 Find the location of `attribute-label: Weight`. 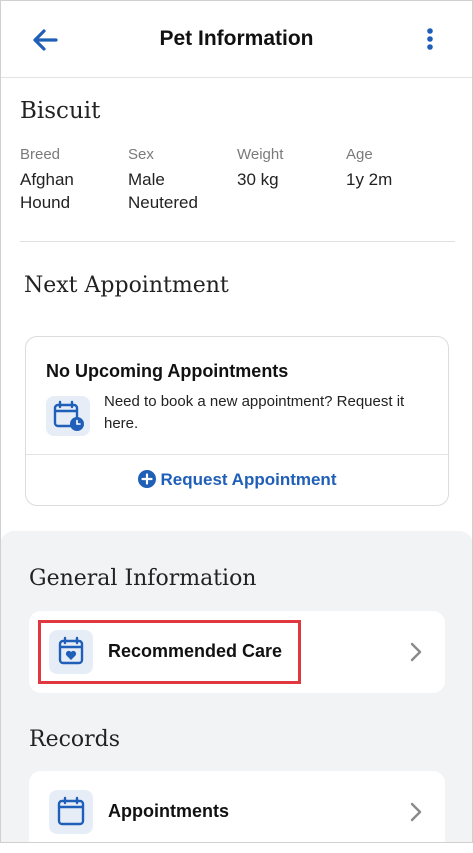

attribute-label: Weight is located at coordinates (260, 154).